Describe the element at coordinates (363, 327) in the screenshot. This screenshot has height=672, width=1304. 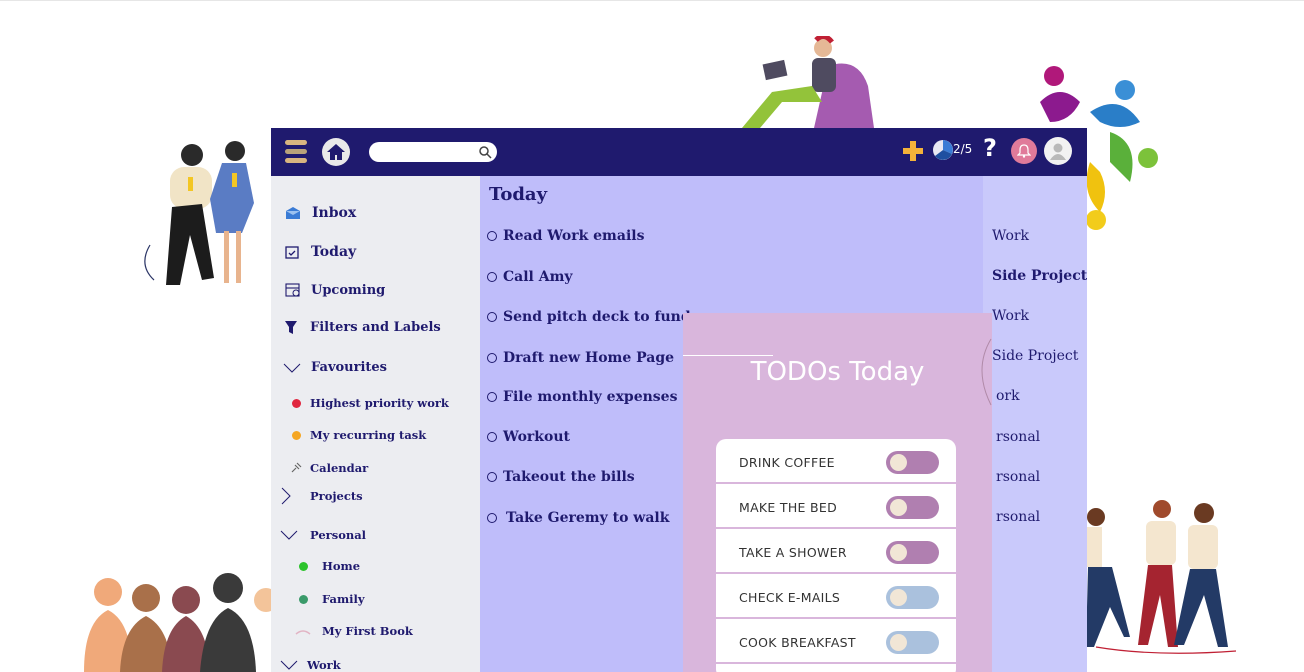
I see `sidebar-item-filters: Filters and Labels` at that location.